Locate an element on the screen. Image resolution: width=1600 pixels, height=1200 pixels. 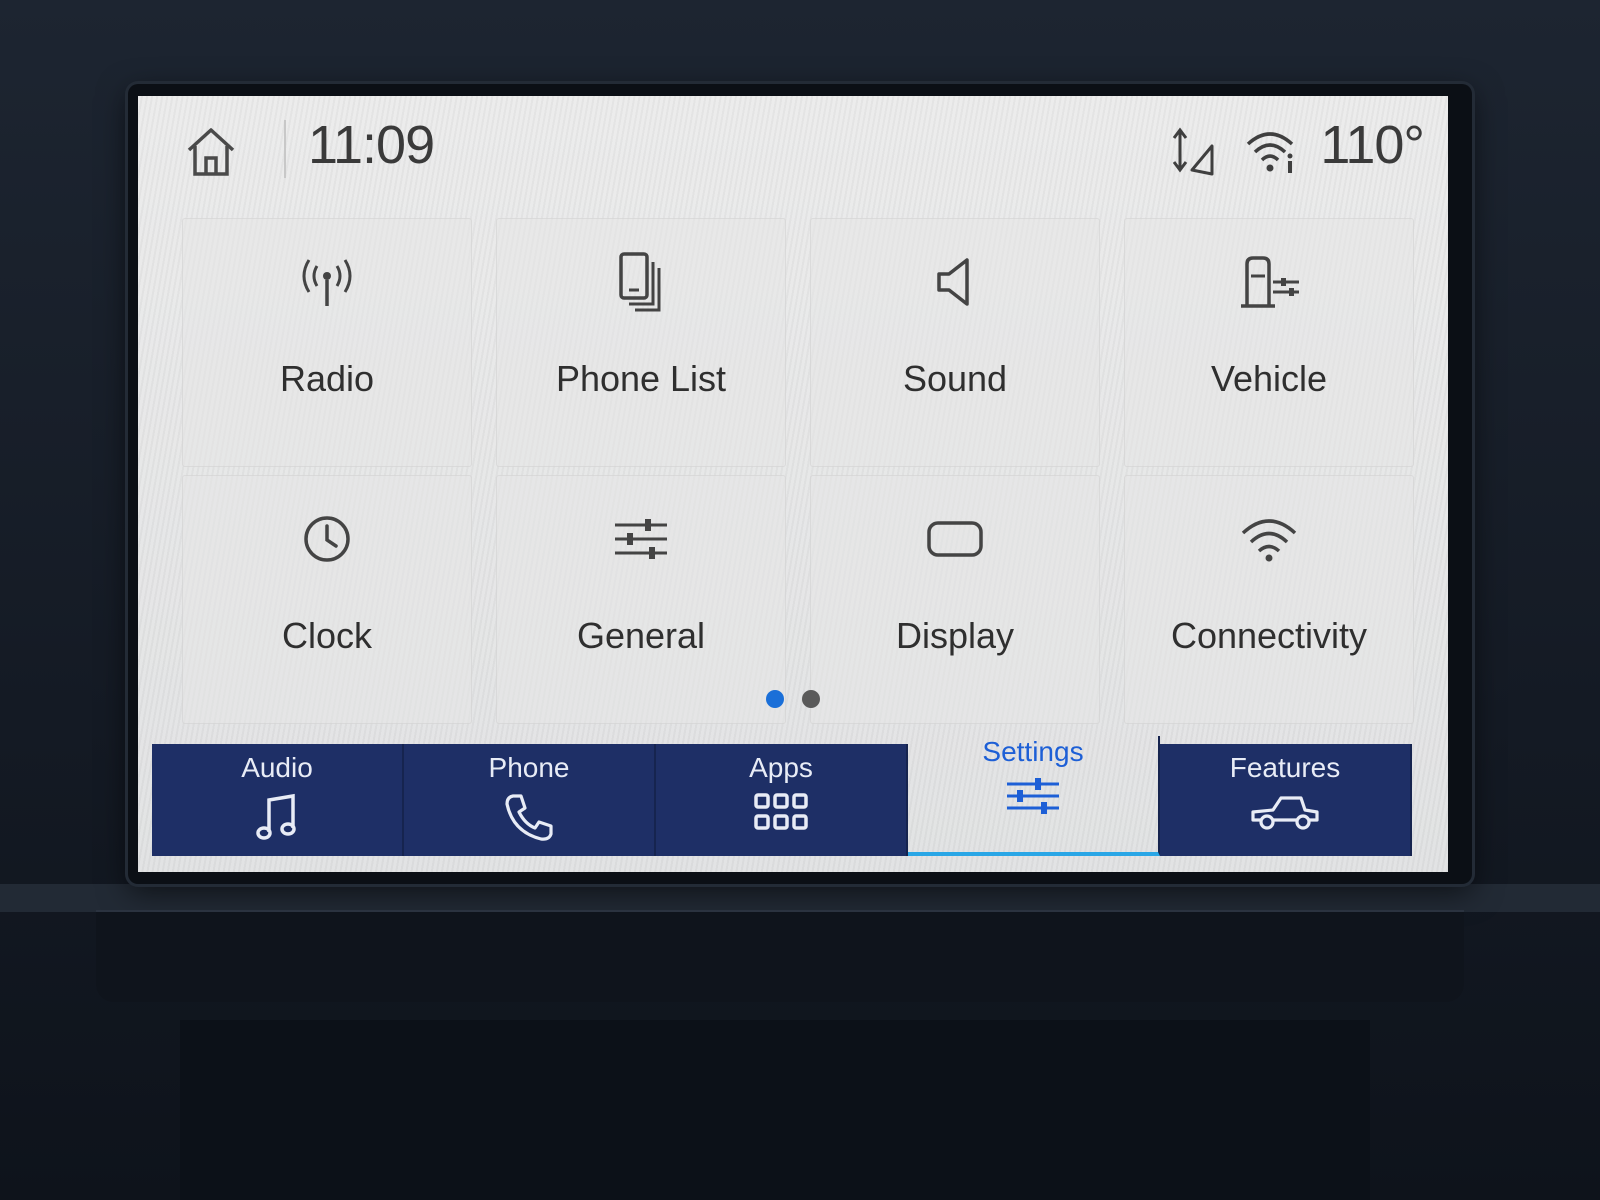
phone-list-icon is located at coordinates (640, 282).